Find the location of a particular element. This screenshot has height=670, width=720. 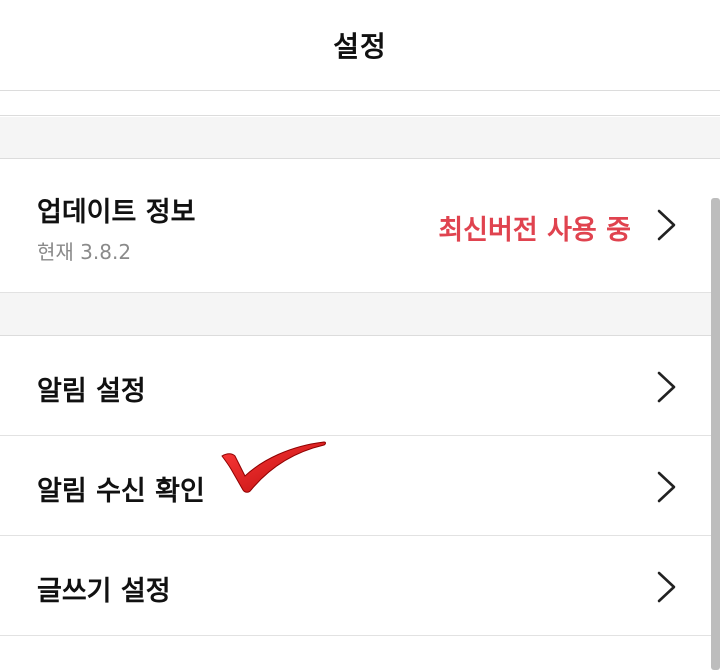

writing-settings-label: 글쓰기 설정 is located at coordinates (104, 591).